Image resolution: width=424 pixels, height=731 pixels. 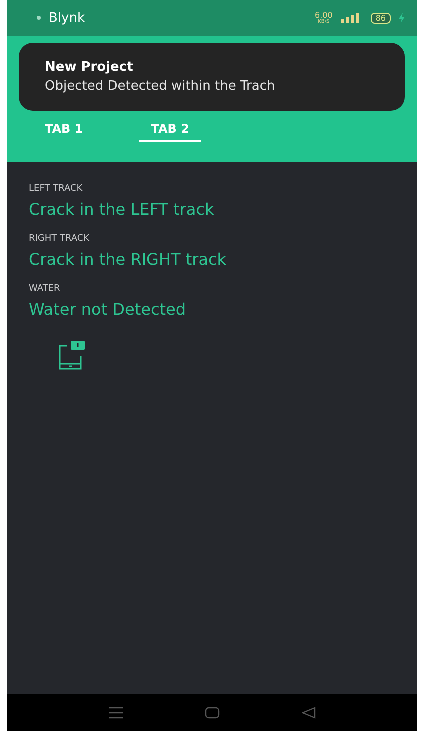 I want to click on widget-value: Crack in the LEFT track, so click(x=122, y=209).